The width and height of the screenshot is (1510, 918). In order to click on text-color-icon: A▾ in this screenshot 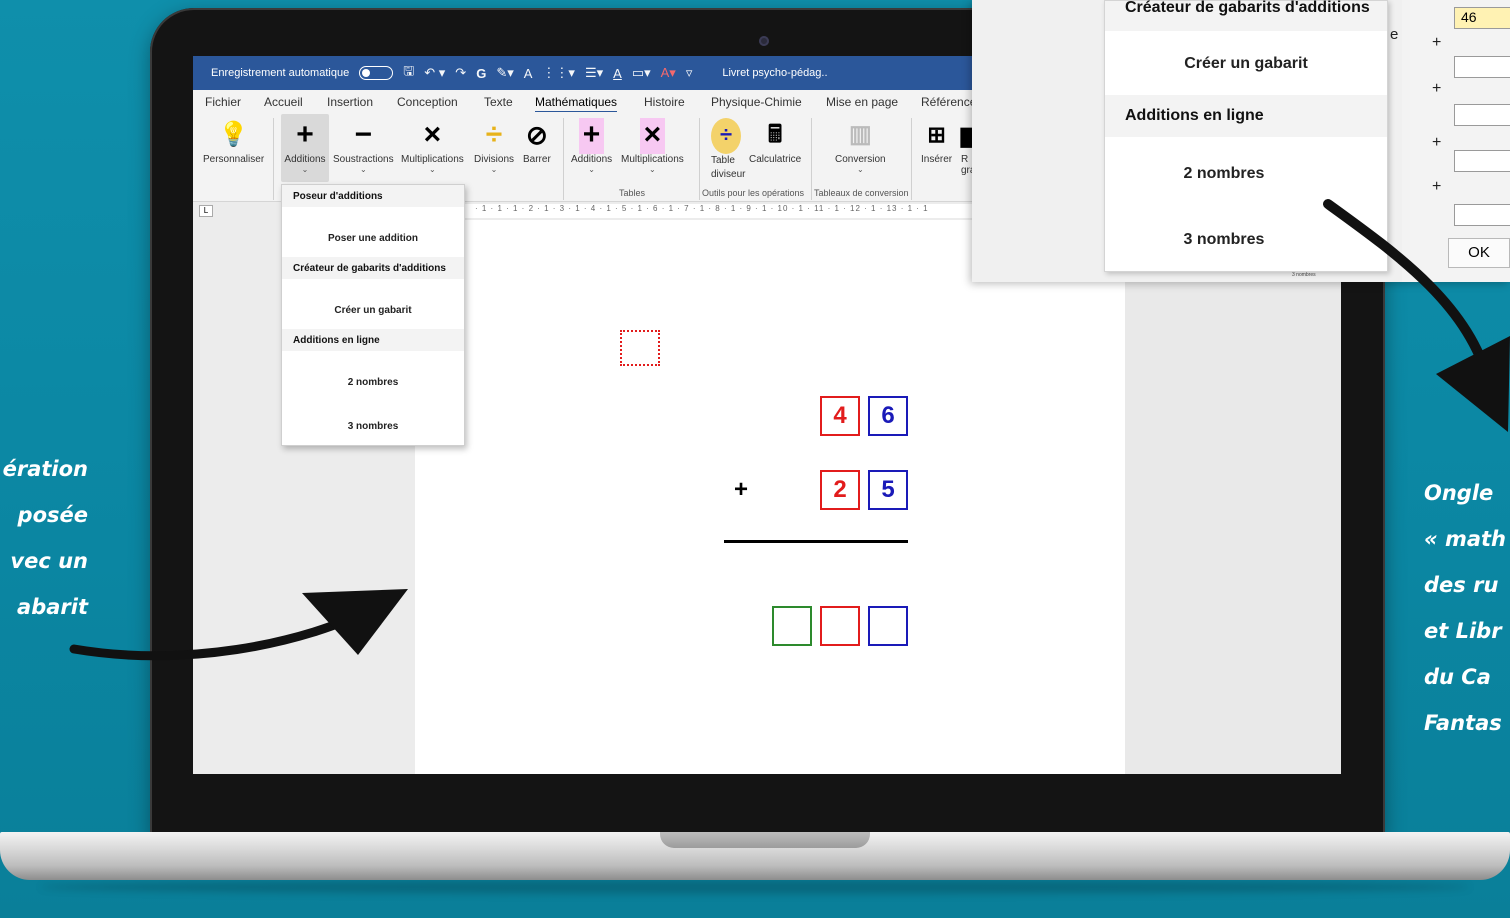, I will do `click(668, 73)`.